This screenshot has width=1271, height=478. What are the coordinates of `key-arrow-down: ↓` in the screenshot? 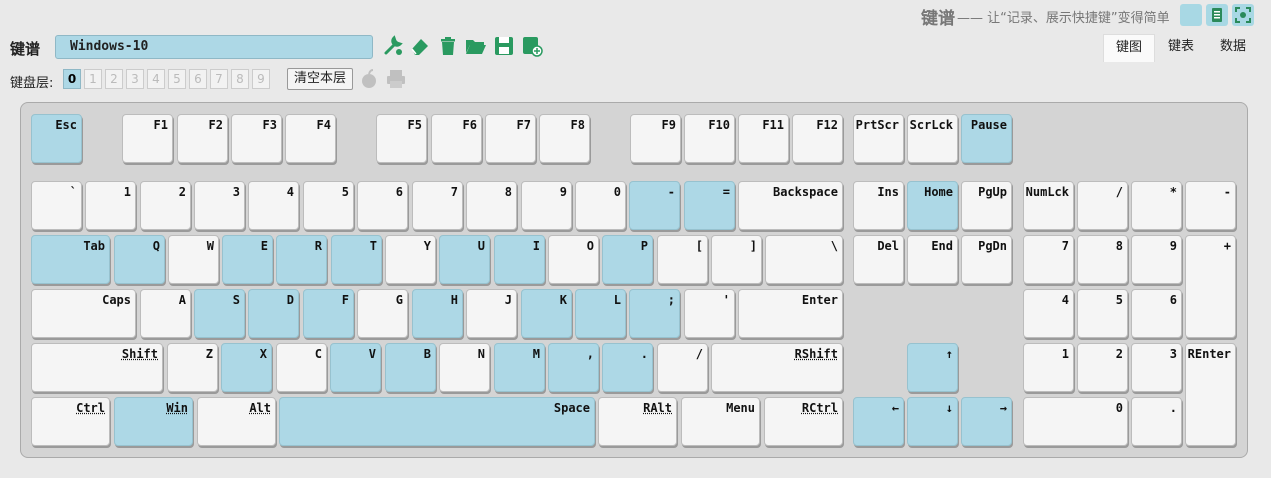 It's located at (932, 421).